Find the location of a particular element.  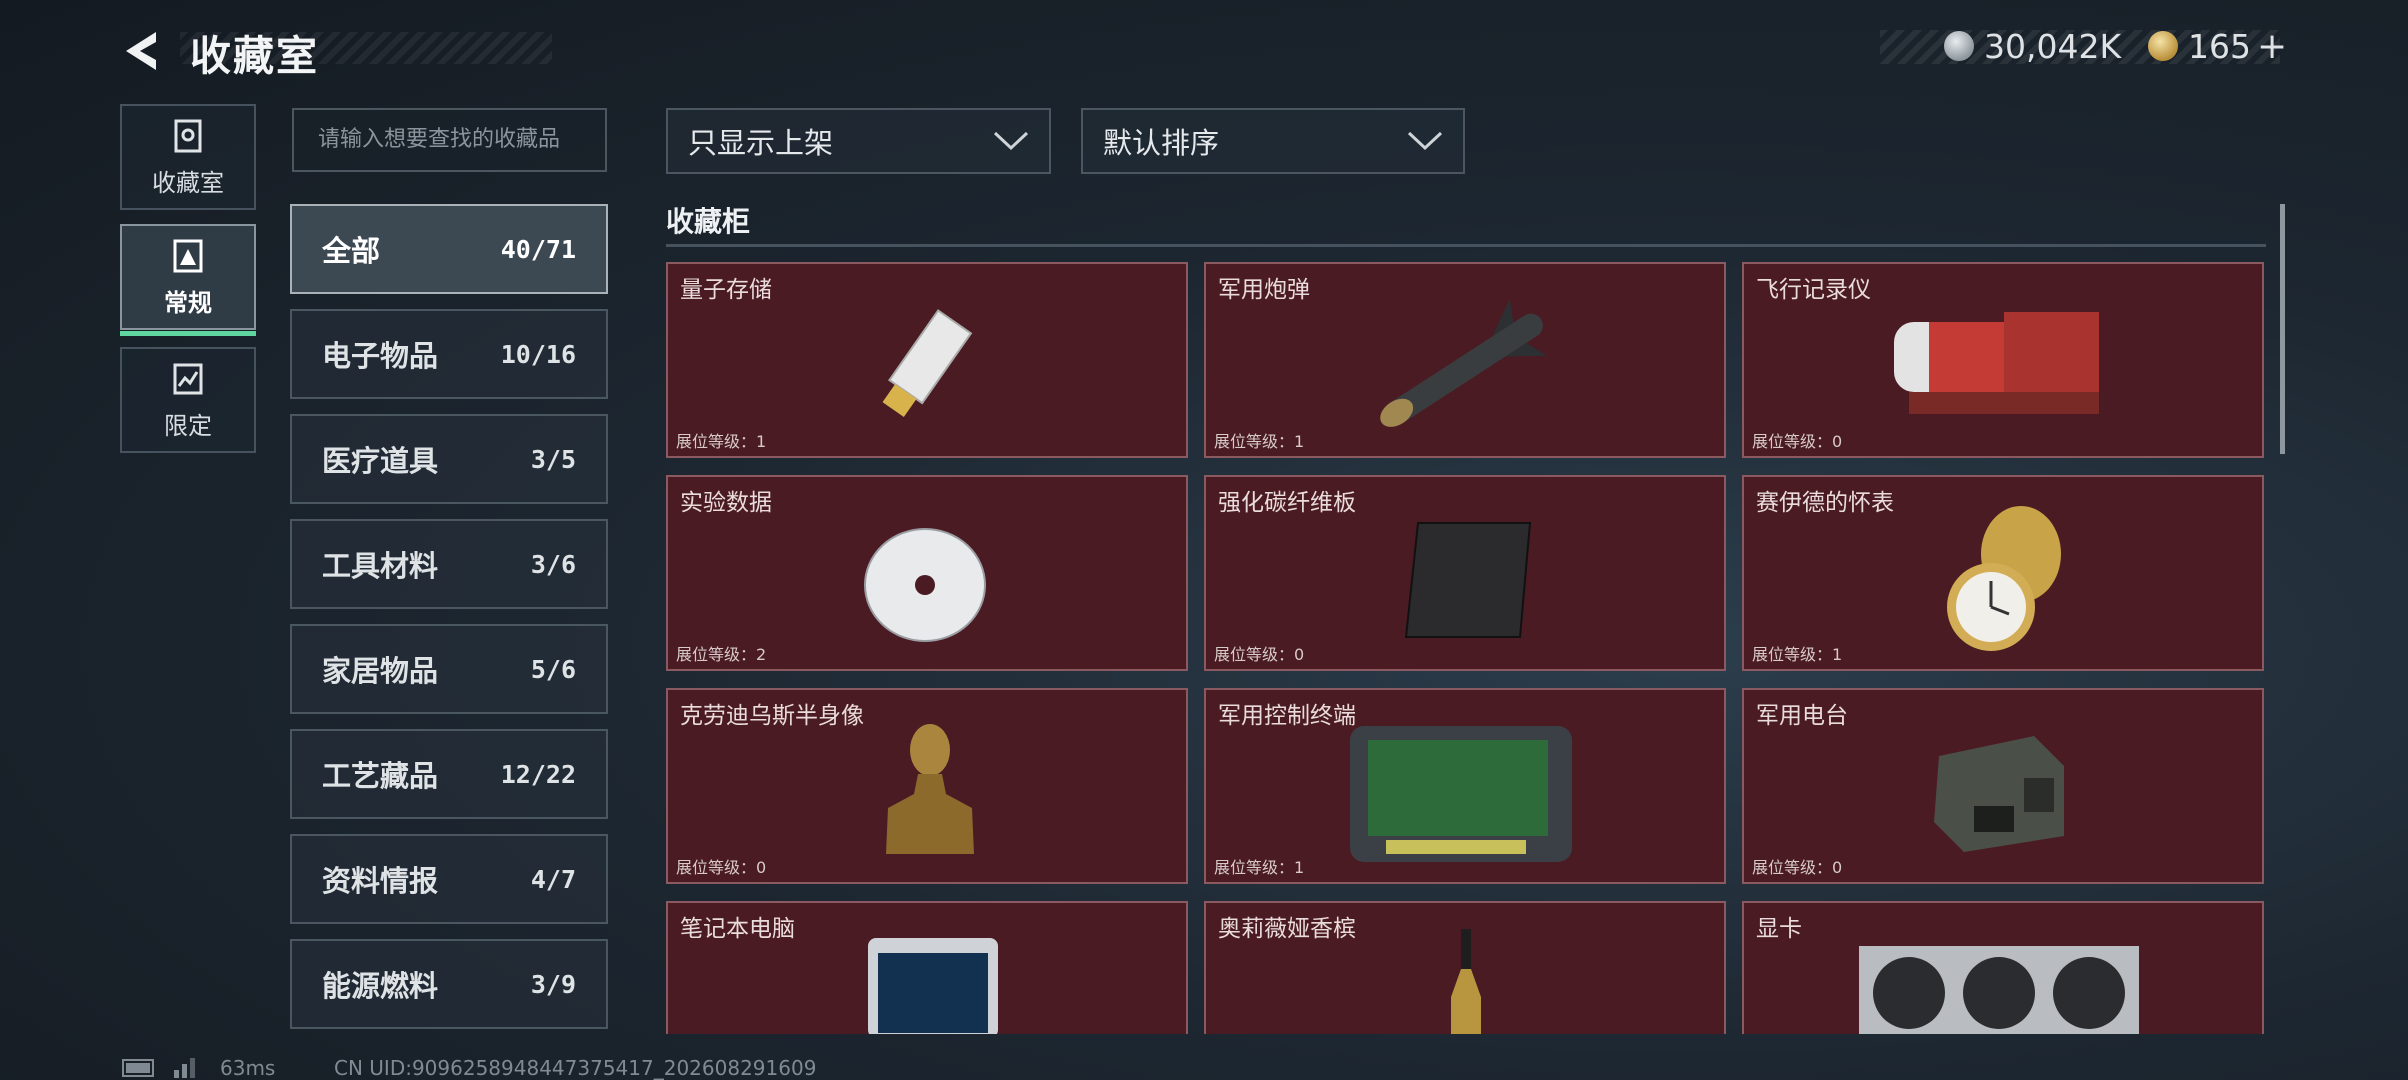

silver-amount: 30,042K is located at coordinates (2053, 46).